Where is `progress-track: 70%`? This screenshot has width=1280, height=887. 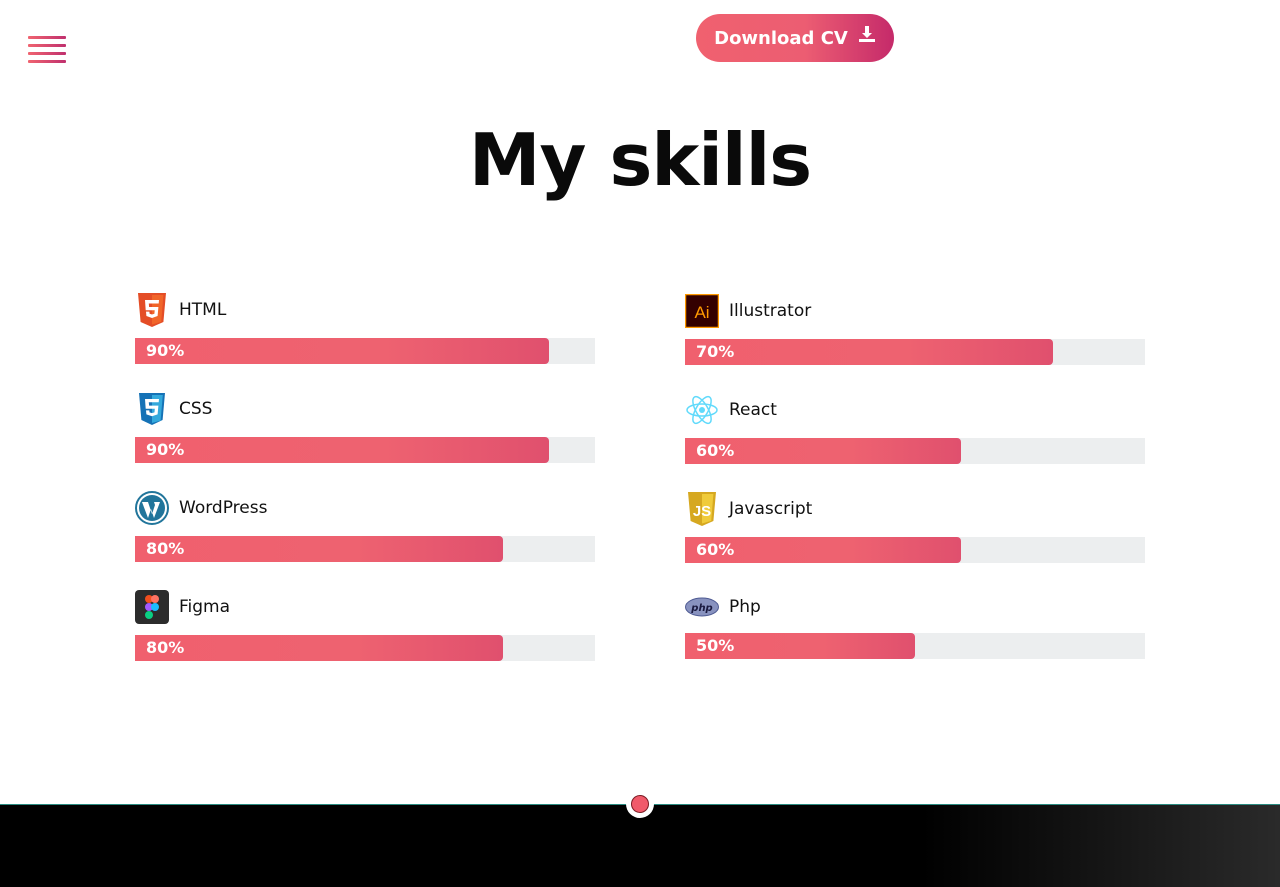 progress-track: 70% is located at coordinates (915, 352).